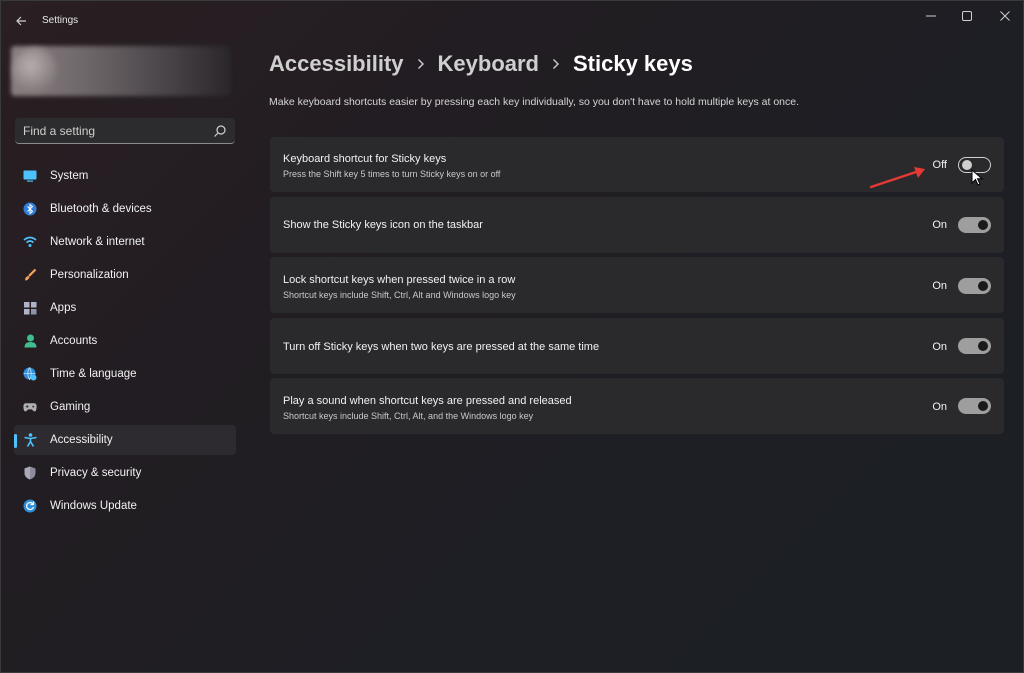 This screenshot has height=673, width=1024. What do you see at coordinates (125, 176) in the screenshot?
I see `sidebar-item-system: System` at bounding box center [125, 176].